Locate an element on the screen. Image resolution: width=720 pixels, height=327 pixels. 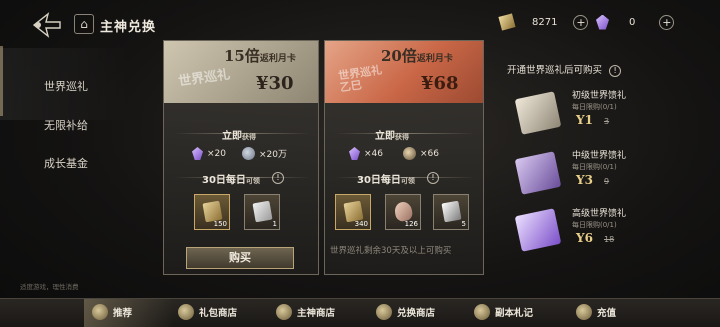
card-subtitle: 世界巡礼 is located at coordinates (204, 78).